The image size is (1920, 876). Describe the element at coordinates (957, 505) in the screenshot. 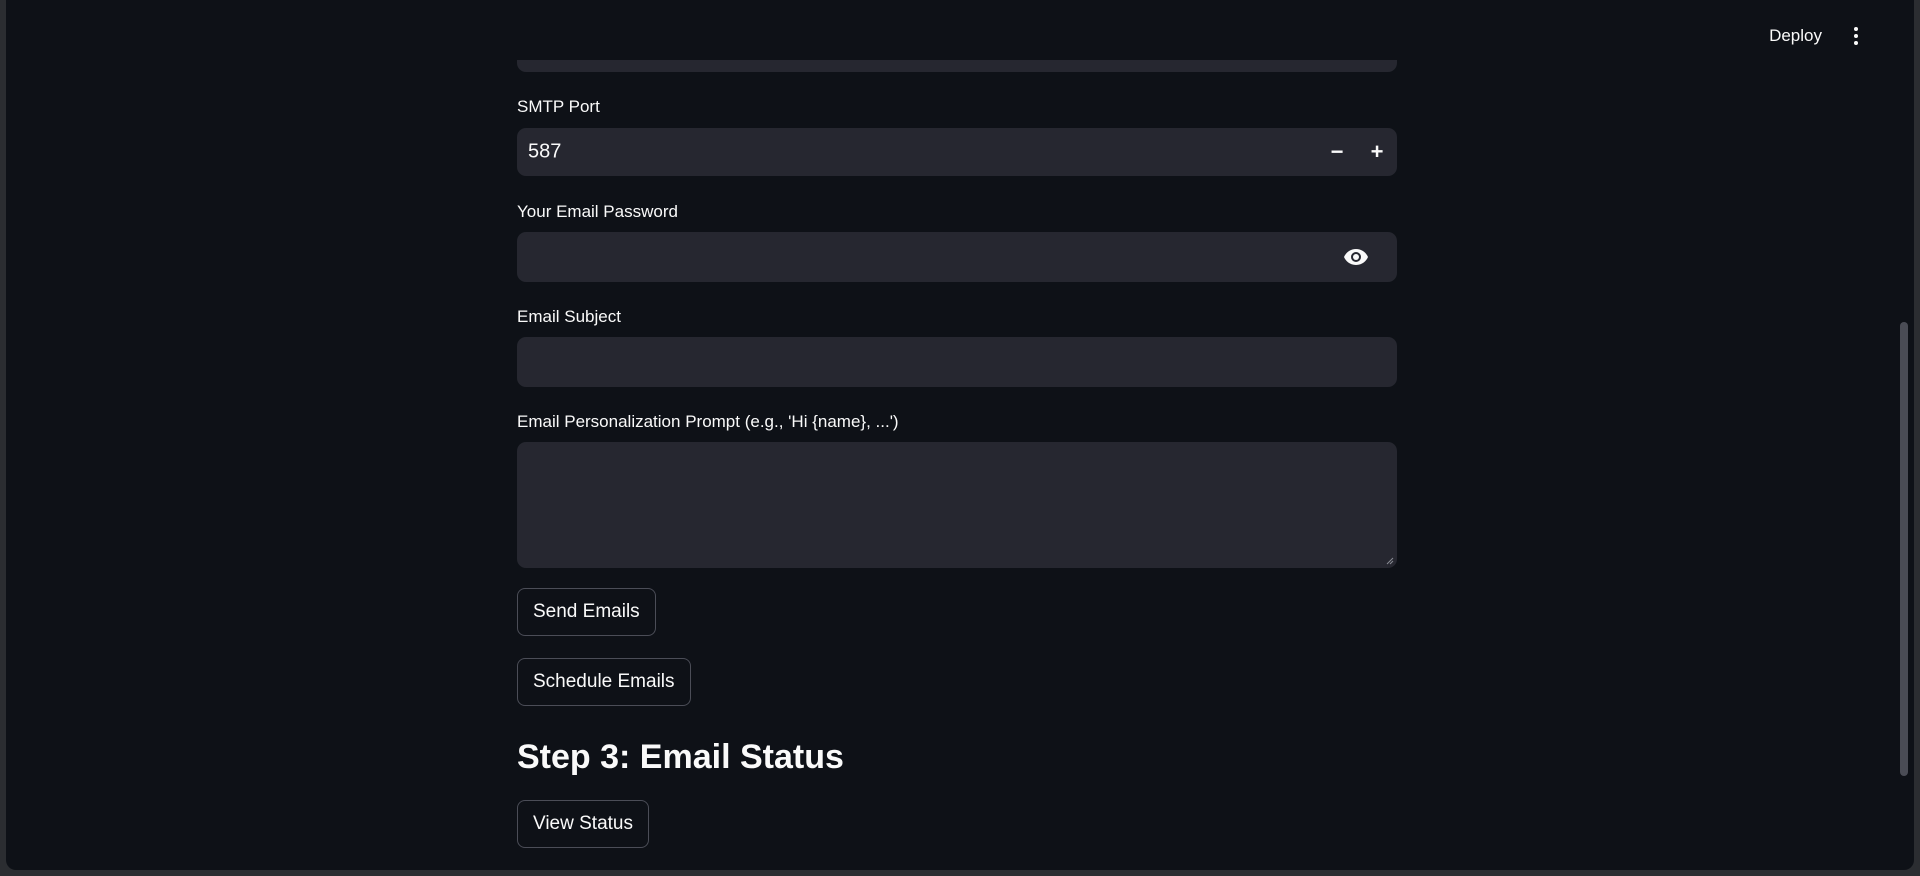

I see `prompt-textarea` at that location.